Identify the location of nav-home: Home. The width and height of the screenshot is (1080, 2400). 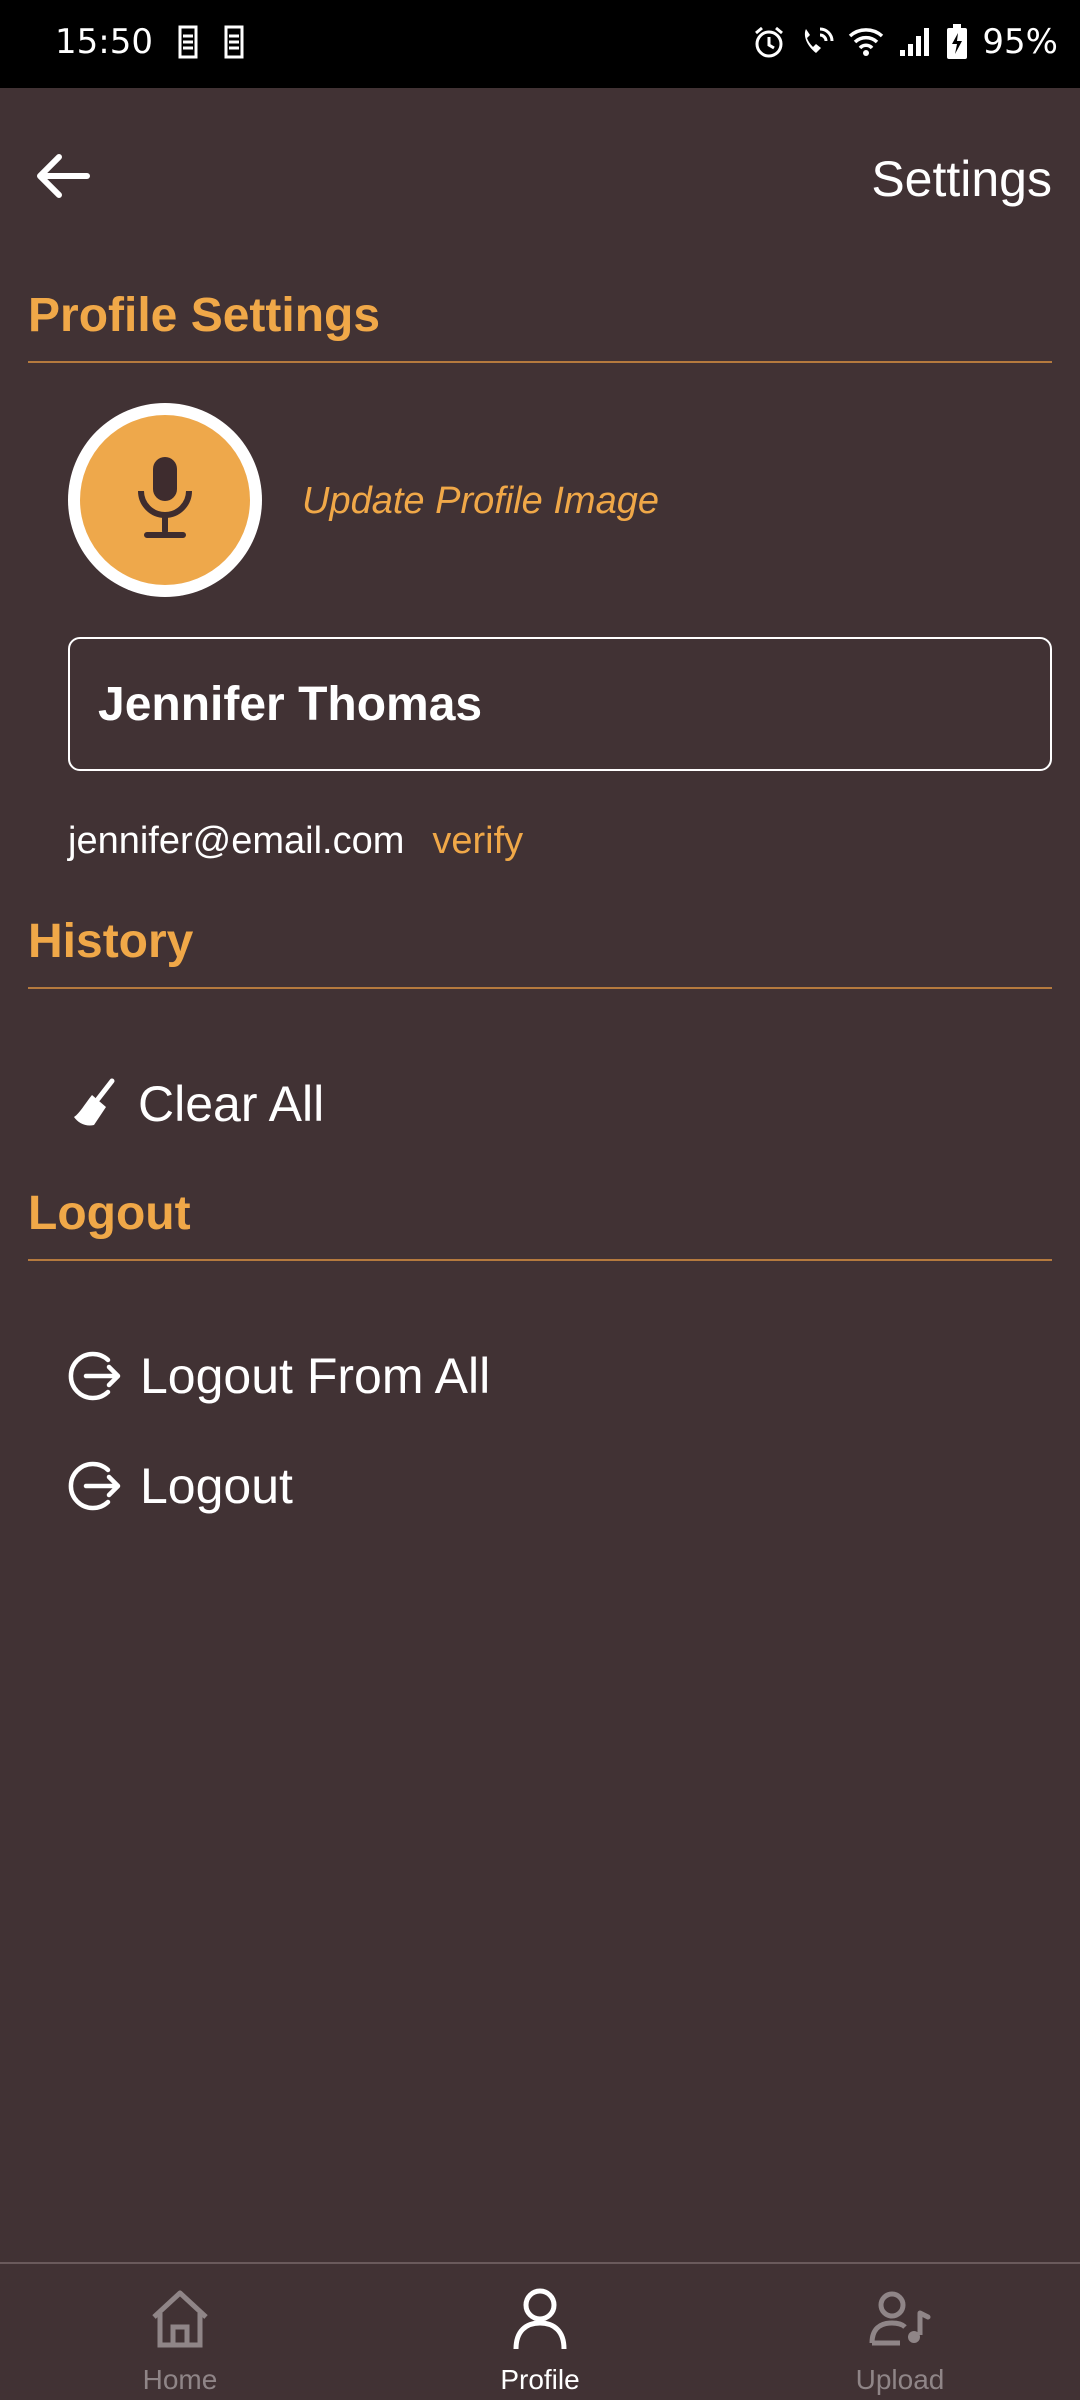
(180, 2332).